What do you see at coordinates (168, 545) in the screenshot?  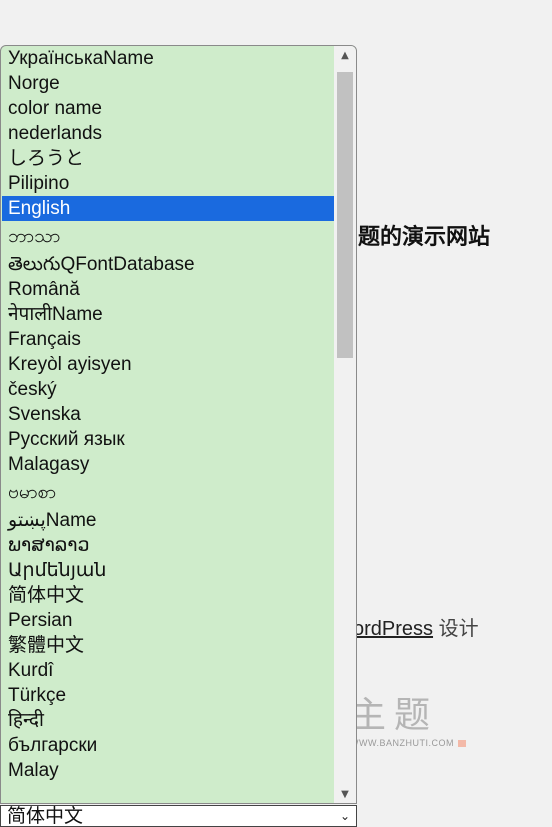 I see `language-option: ພາສາລາວ` at bounding box center [168, 545].